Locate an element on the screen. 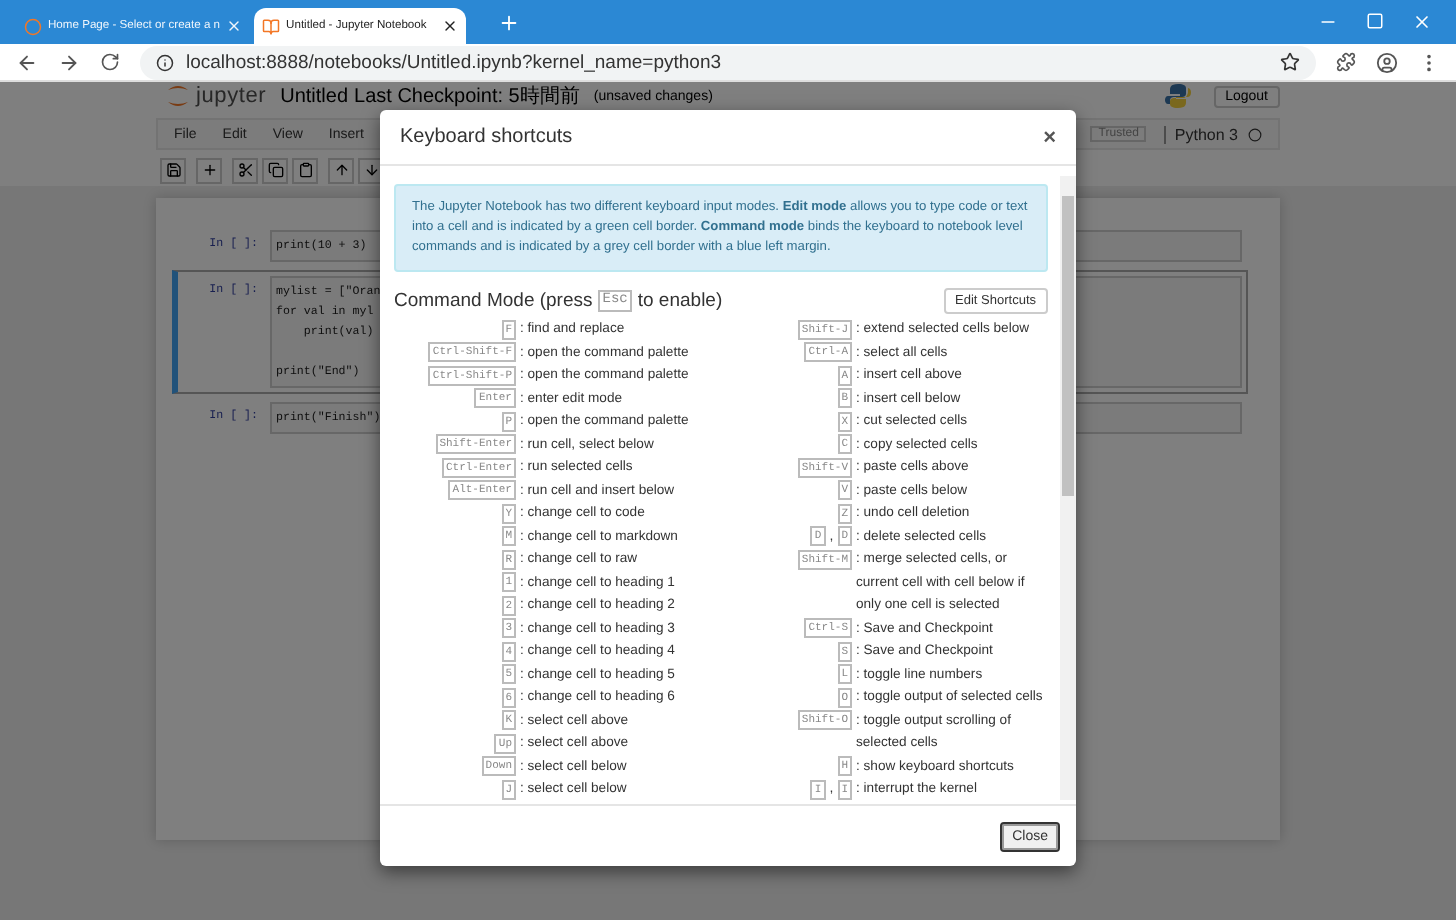  section-heading: Command Mode (press is located at coordinates (493, 301).